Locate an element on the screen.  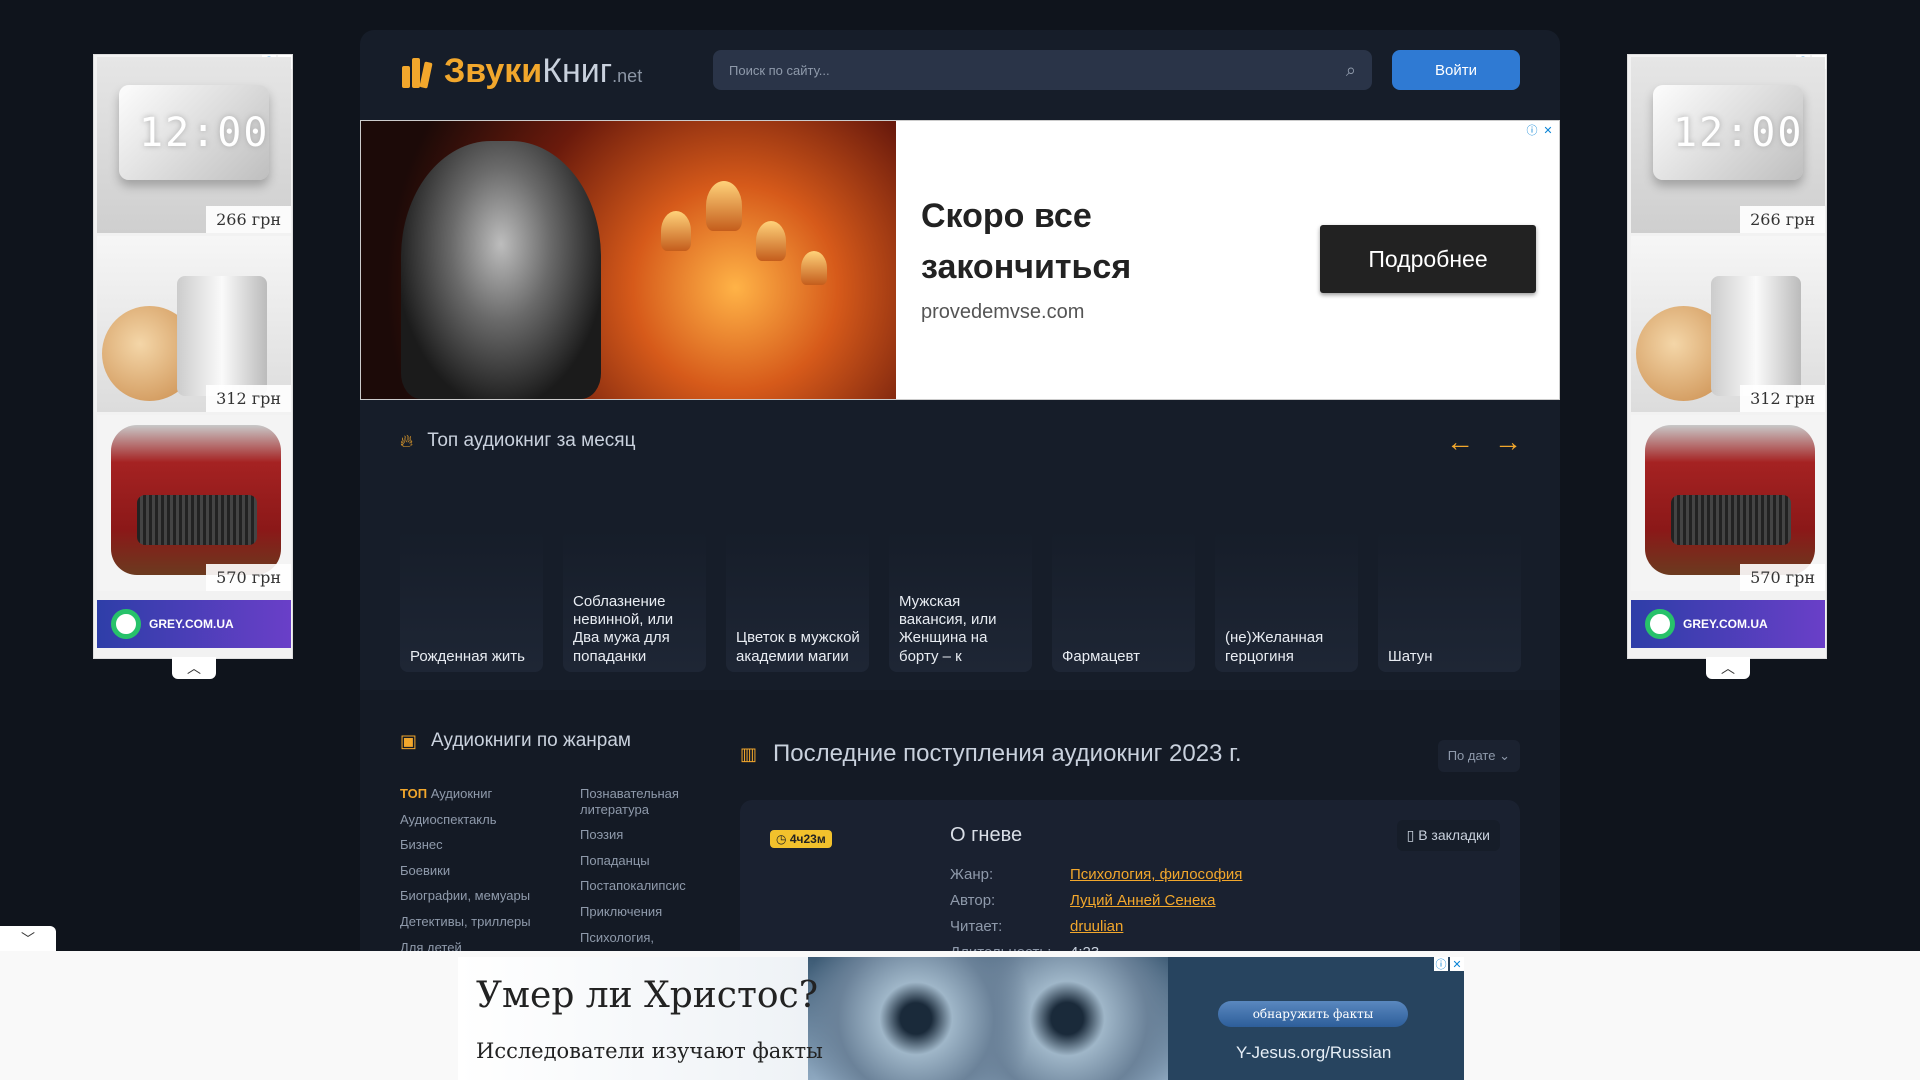
meta-row: Жанр: Психология, философия is located at coordinates (1096, 874).